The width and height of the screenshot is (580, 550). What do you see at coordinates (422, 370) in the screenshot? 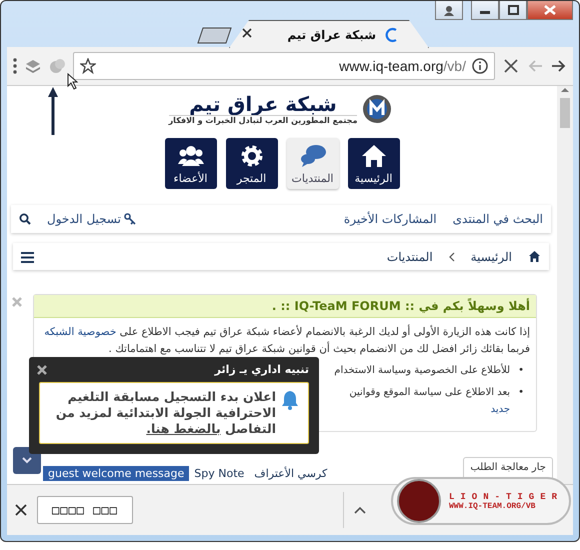
I see `notice-bullet: للأطلاع على الخصوصية وسياسة الاستخدام` at bounding box center [422, 370].